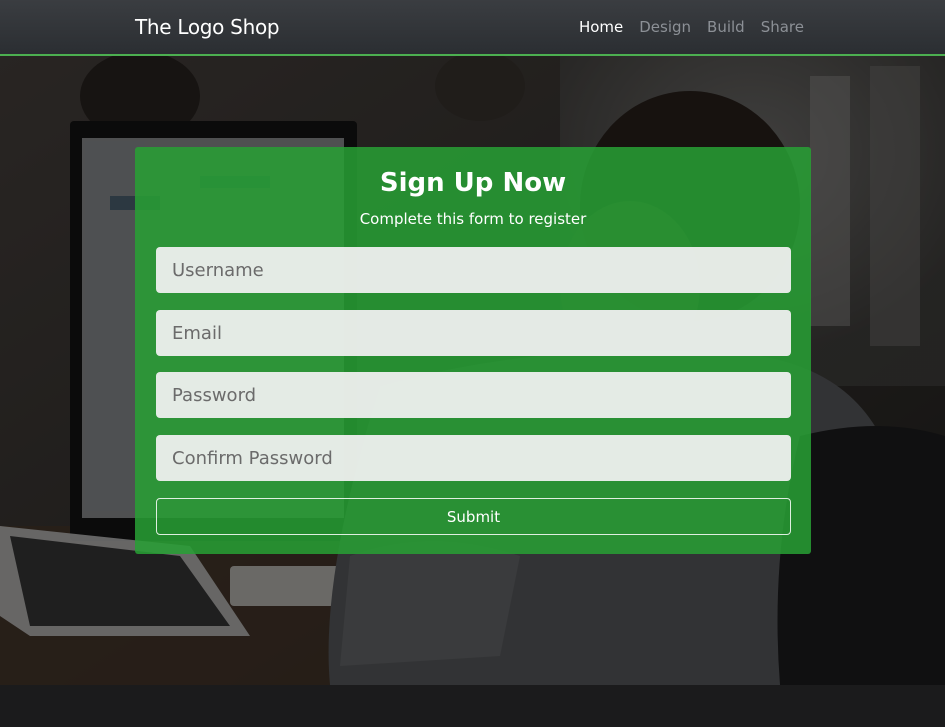 The image size is (945, 727). I want to click on signup-title: Sign Up Now, so click(473, 183).